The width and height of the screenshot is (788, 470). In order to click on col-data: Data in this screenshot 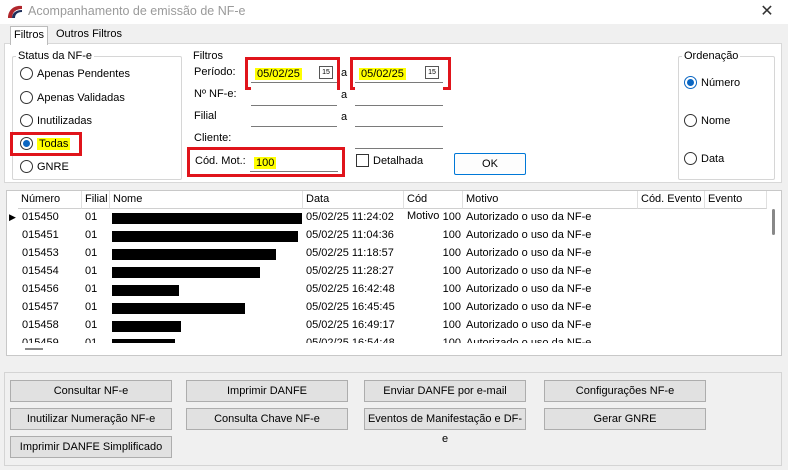, I will do `click(353, 200)`.